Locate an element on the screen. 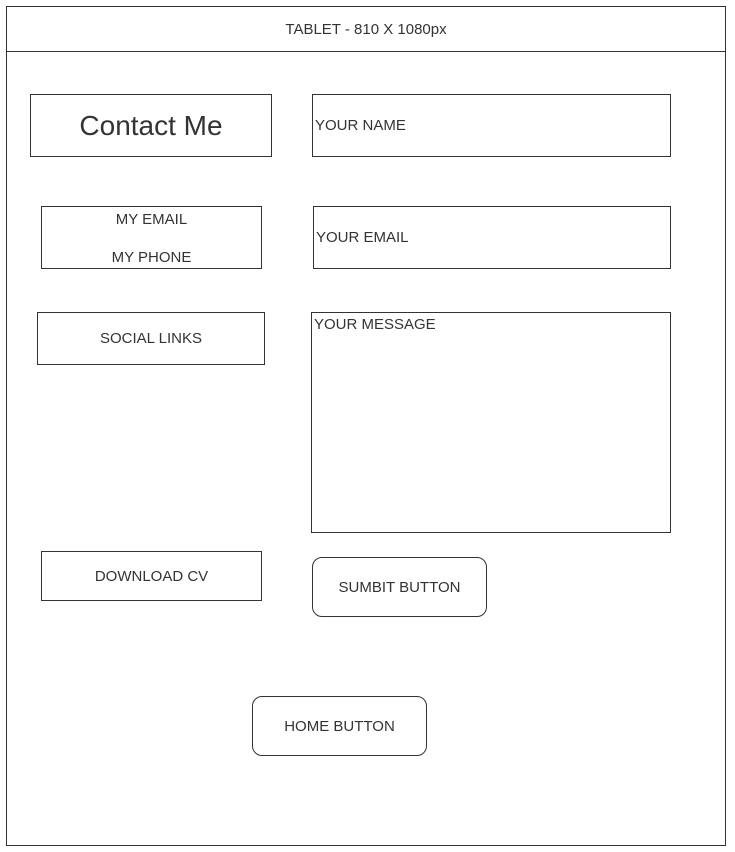 This screenshot has width=735, height=852. download-cv-label: DOWNLOAD CV is located at coordinates (151, 576).